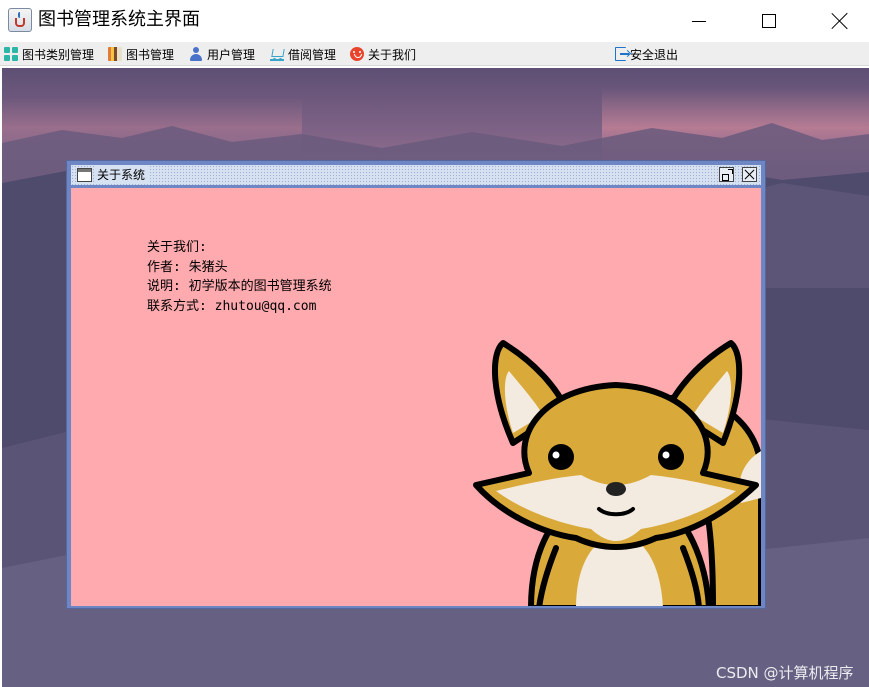 The width and height of the screenshot is (869, 687). I want to click on about-dialog-title: 关于系统, so click(122, 175).